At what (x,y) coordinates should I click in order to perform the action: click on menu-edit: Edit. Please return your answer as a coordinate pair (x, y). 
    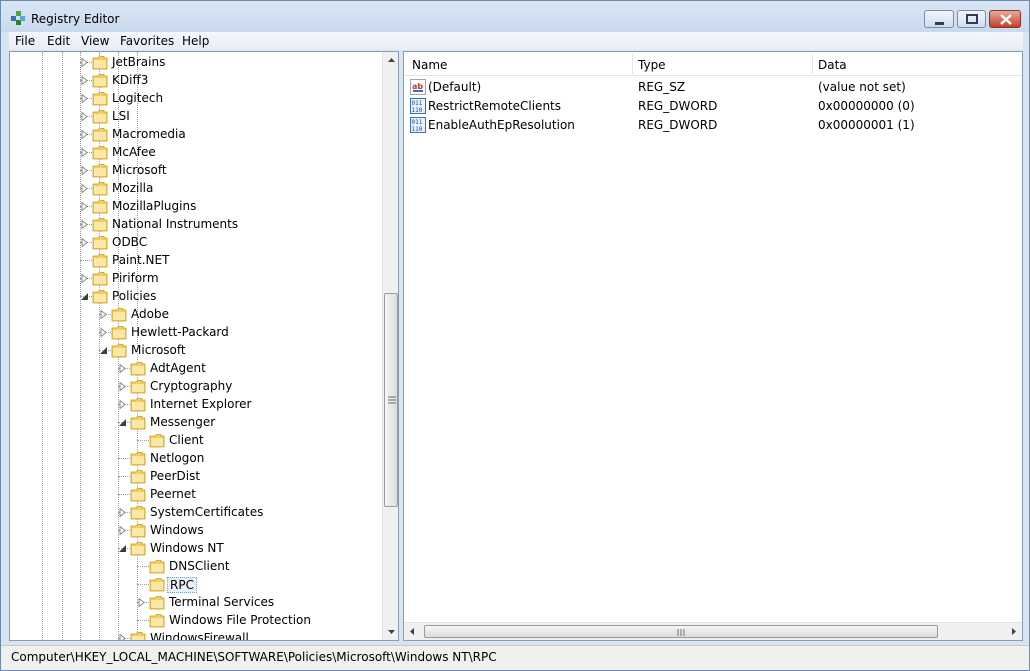
    Looking at the image, I should click on (58, 41).